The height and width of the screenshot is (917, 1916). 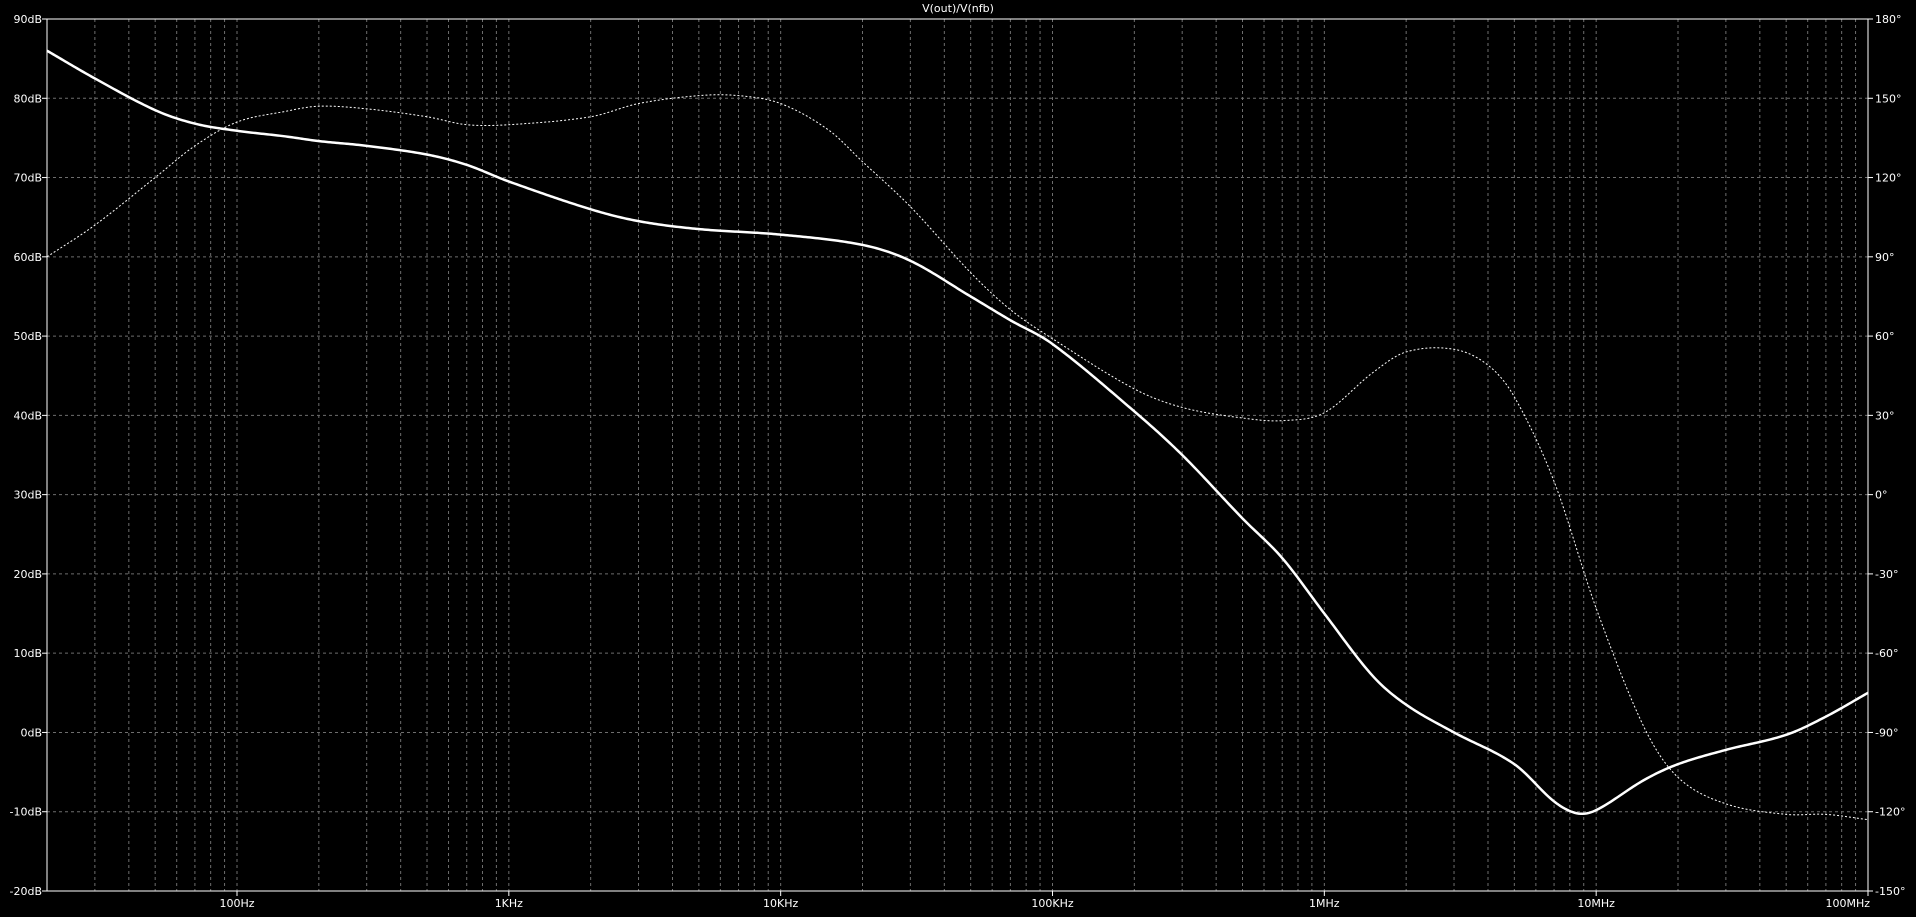 What do you see at coordinates (1881, 495) in the screenshot?
I see `right-tick-label: 0°` at bounding box center [1881, 495].